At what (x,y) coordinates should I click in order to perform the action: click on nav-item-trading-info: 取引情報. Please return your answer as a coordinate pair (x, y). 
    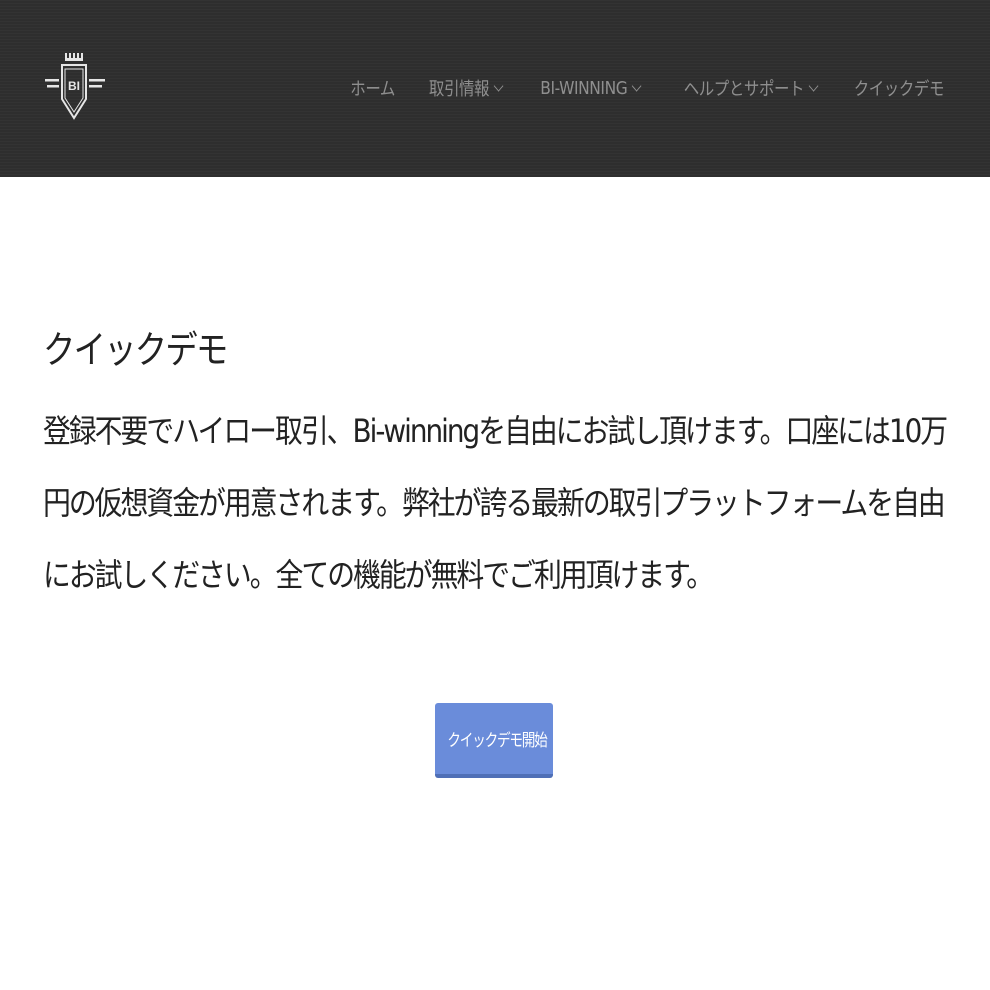
    Looking at the image, I should click on (466, 88).